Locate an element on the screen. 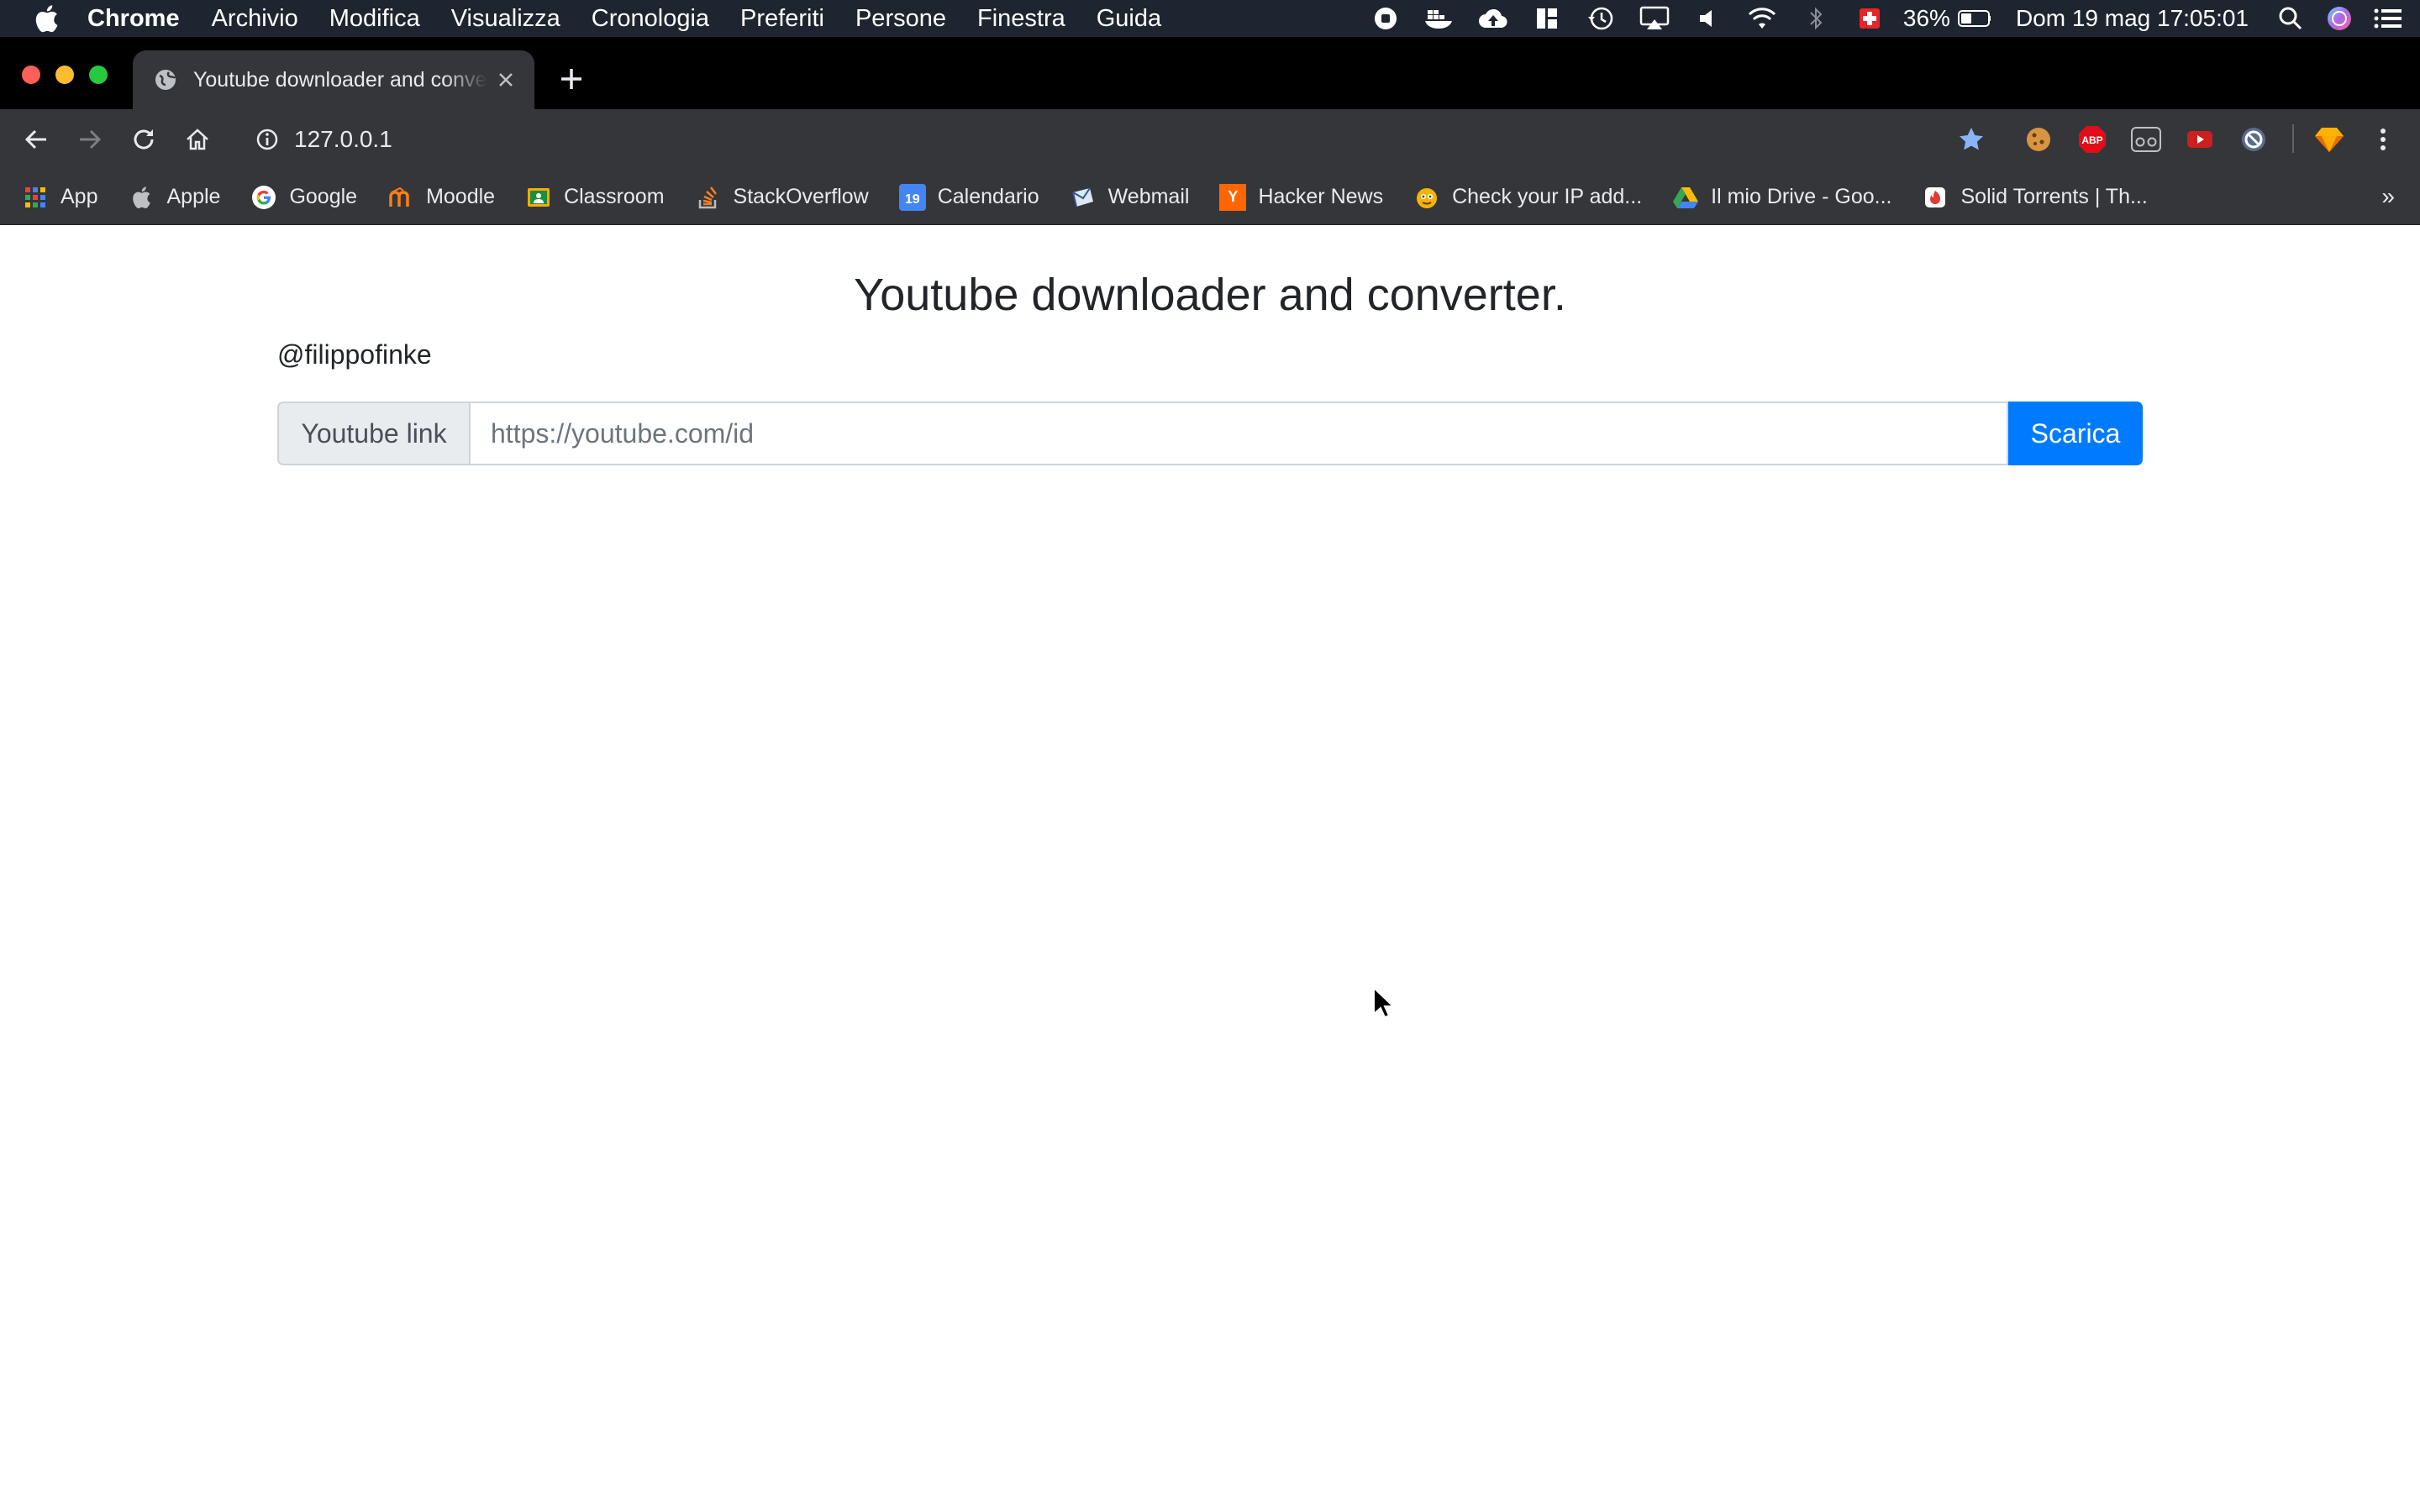 This screenshot has width=2420, height=1512. time-machine-icon is located at coordinates (1601, 18).